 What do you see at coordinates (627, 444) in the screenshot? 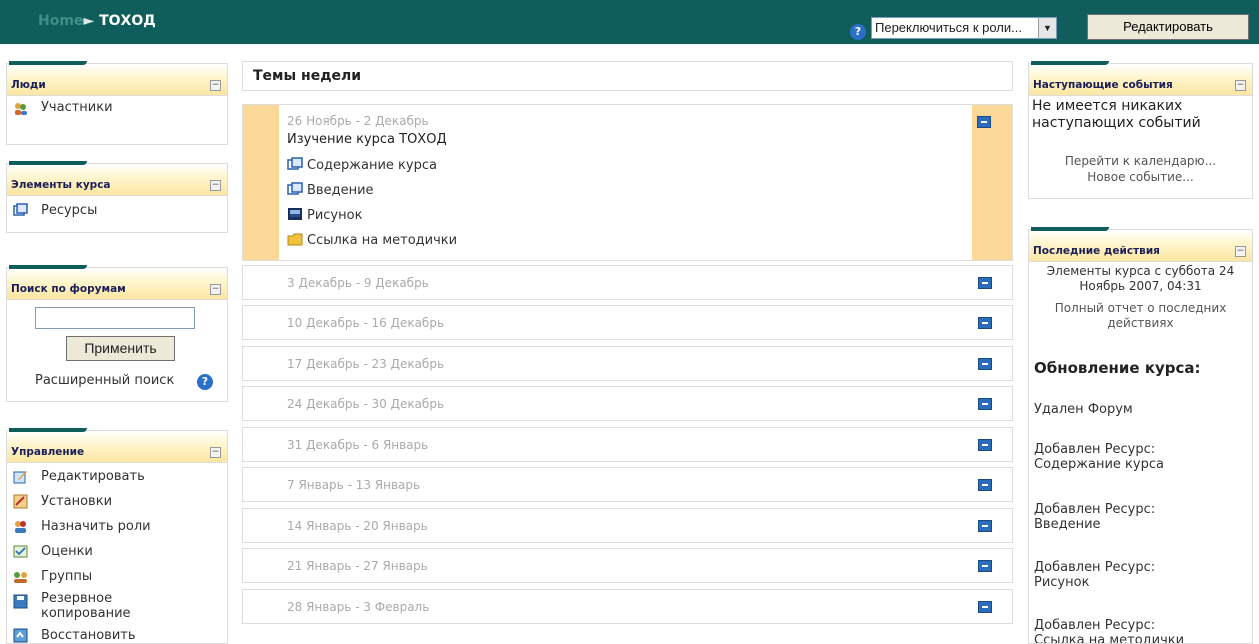
I see `week-row: 31 Декабрь - 6 Январь` at bounding box center [627, 444].